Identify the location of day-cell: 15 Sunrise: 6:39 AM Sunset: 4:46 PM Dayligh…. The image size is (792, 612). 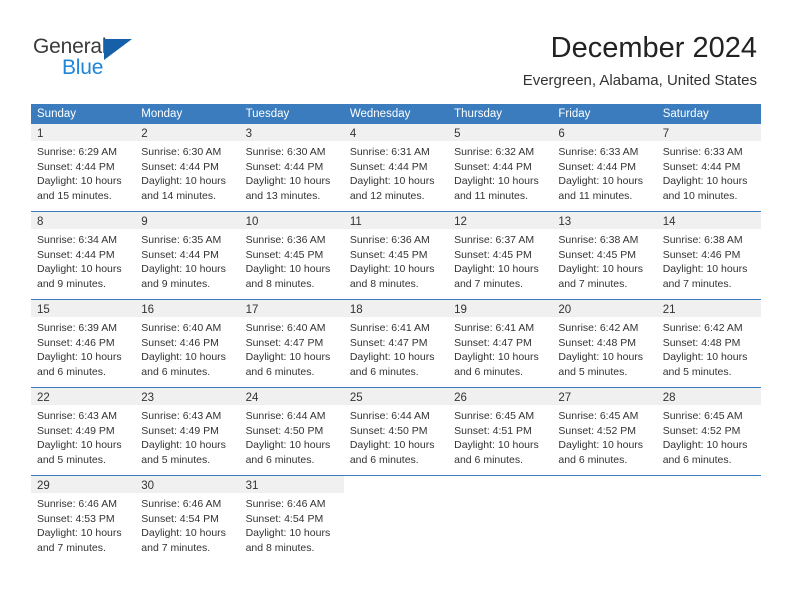
(83, 340).